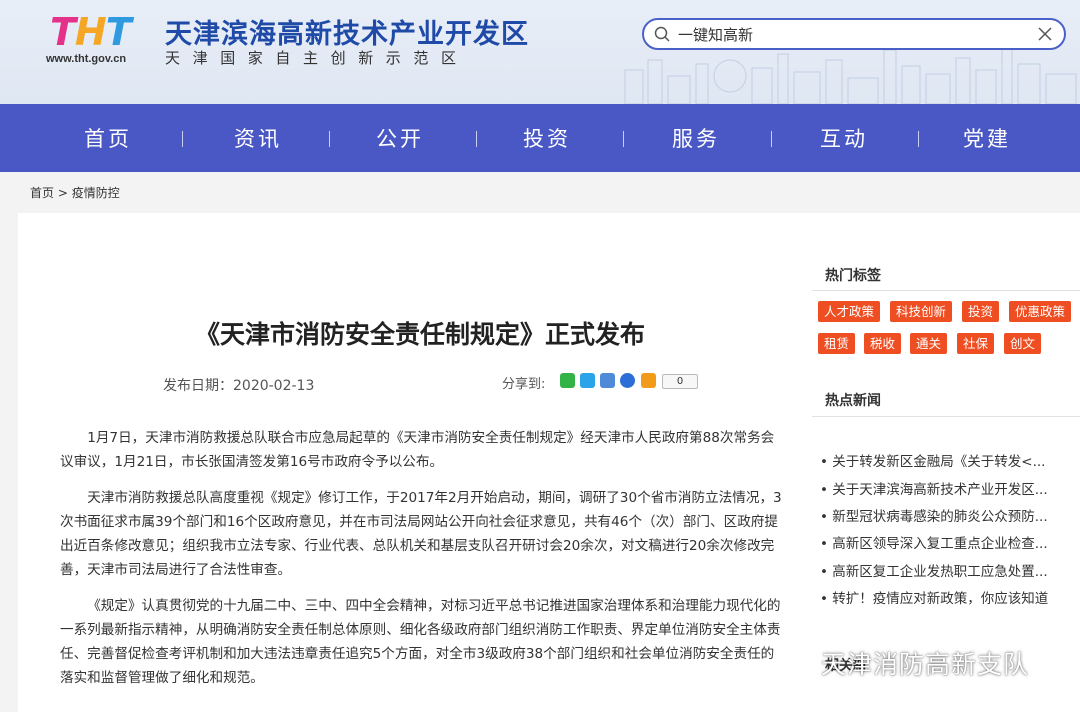  What do you see at coordinates (96, 193) in the screenshot?
I see `breadcrumb-current: 疫情防控` at bounding box center [96, 193].